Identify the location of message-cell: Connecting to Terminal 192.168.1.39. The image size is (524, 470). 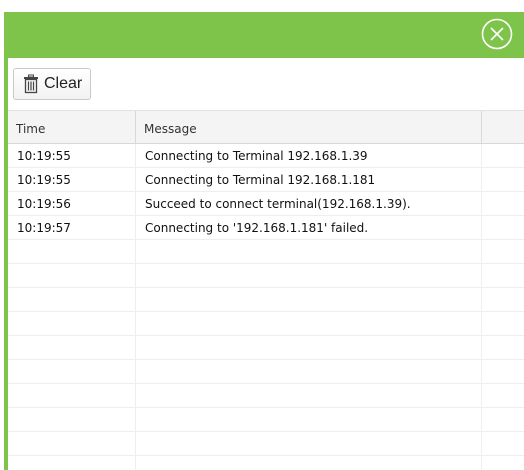
(309, 155).